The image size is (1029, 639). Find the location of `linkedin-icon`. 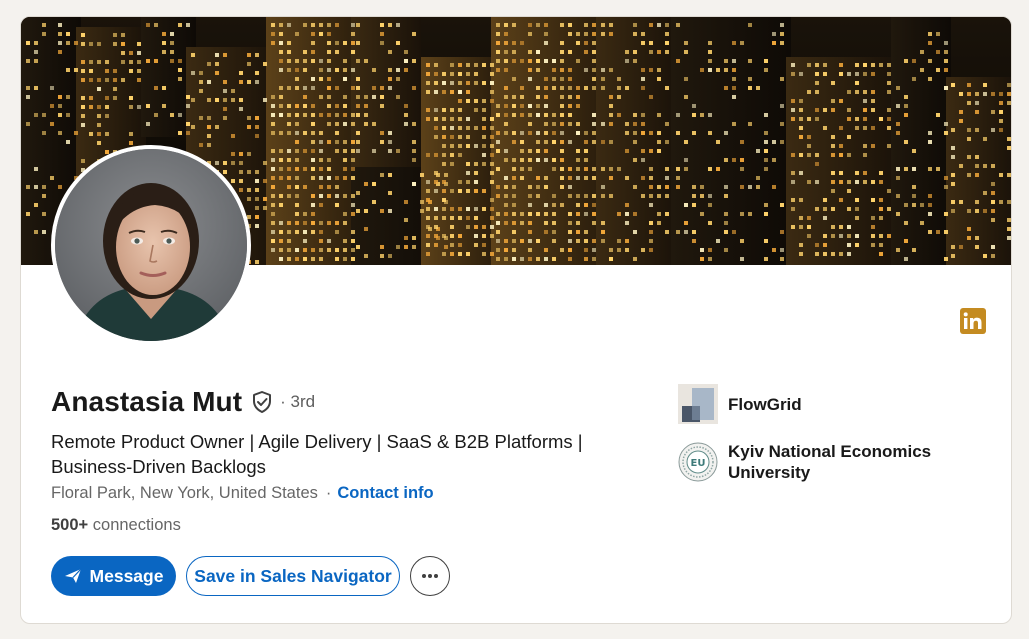

linkedin-icon is located at coordinates (973, 321).